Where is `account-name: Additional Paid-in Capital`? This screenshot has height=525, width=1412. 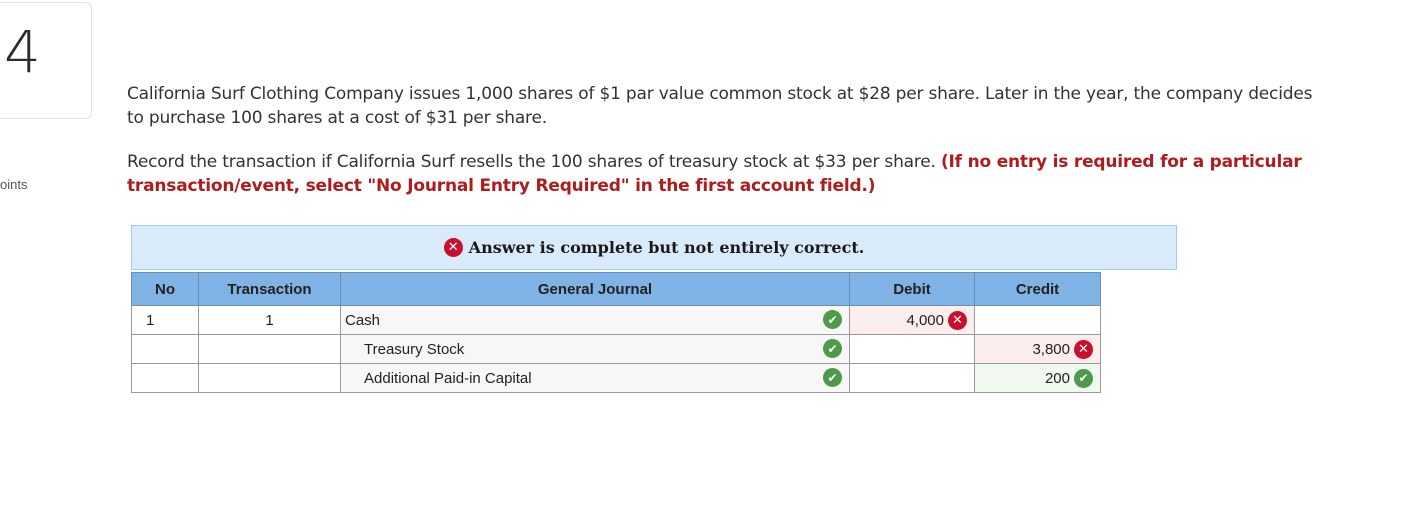
account-name: Additional Paid-in Capital is located at coordinates (448, 378).